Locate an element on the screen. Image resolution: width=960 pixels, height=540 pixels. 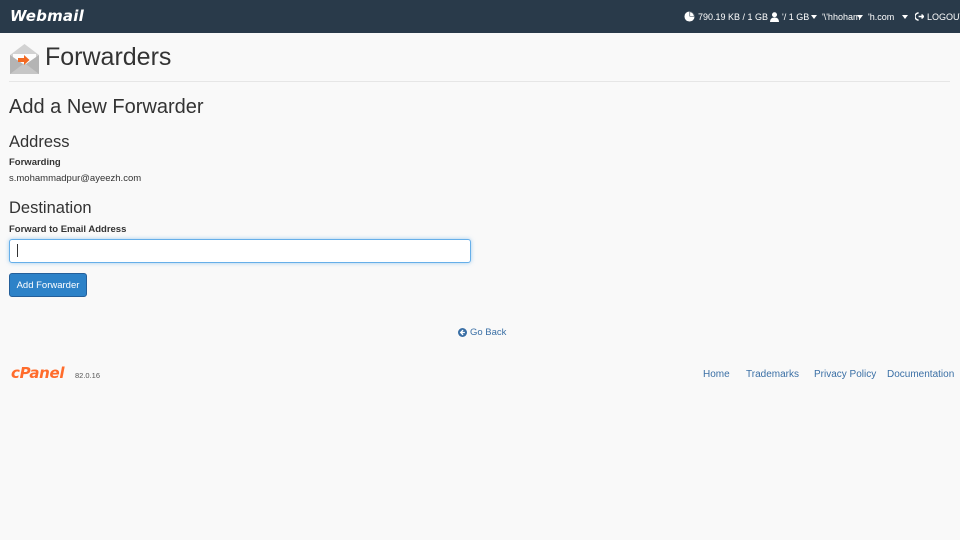
address-heading: Address is located at coordinates (39, 142).